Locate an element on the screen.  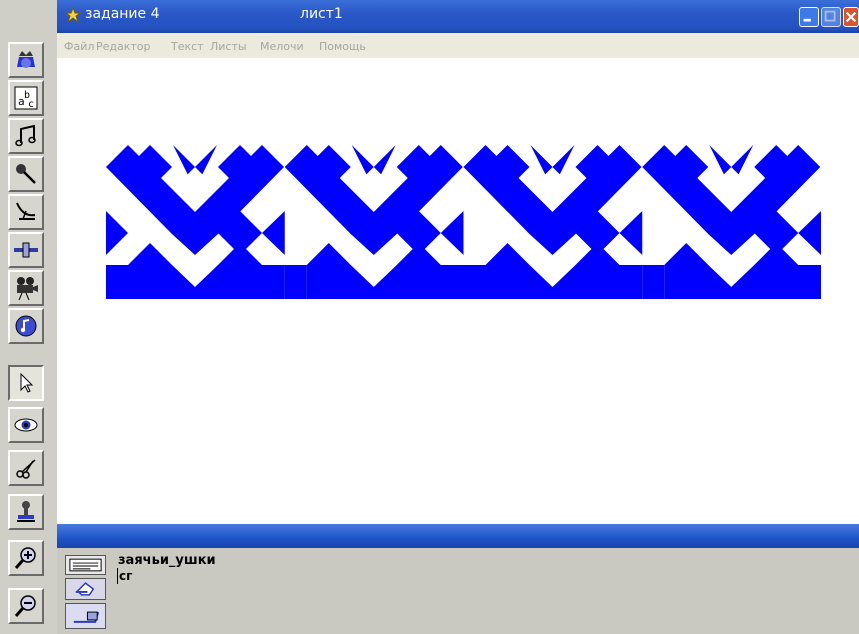
text-lines-icon is located at coordinates (85, 565).